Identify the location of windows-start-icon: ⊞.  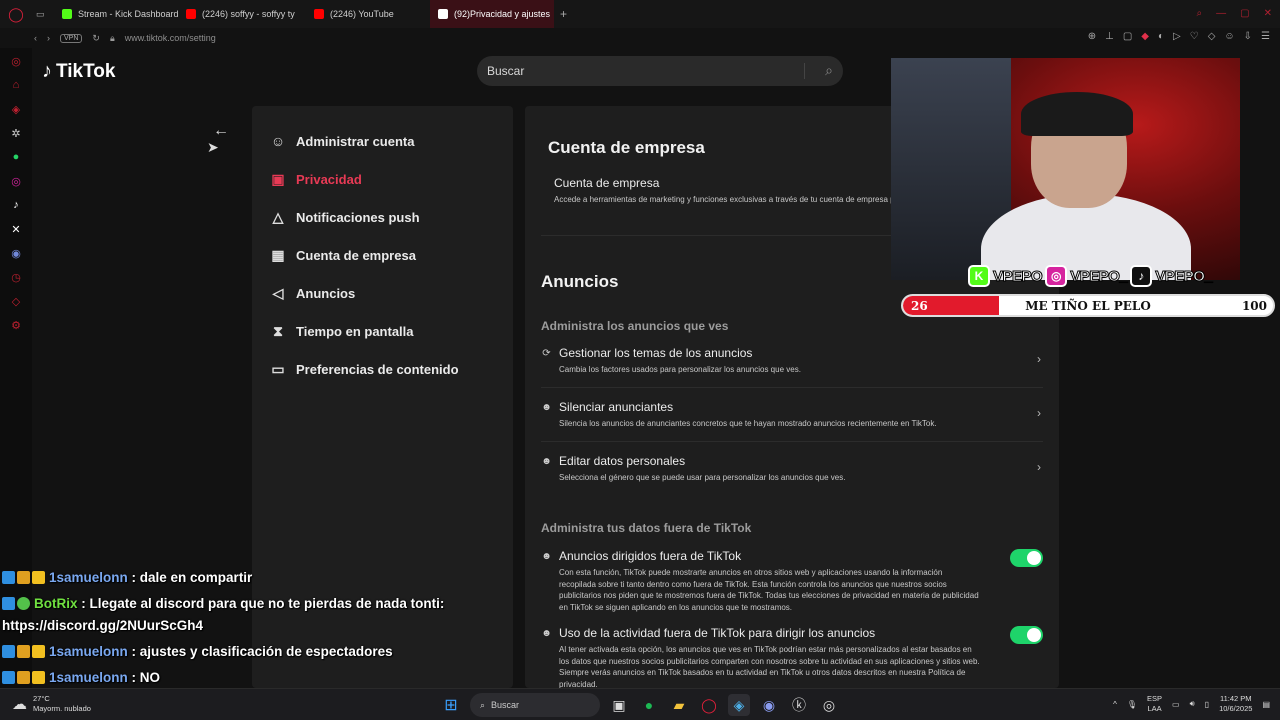
(451, 705).